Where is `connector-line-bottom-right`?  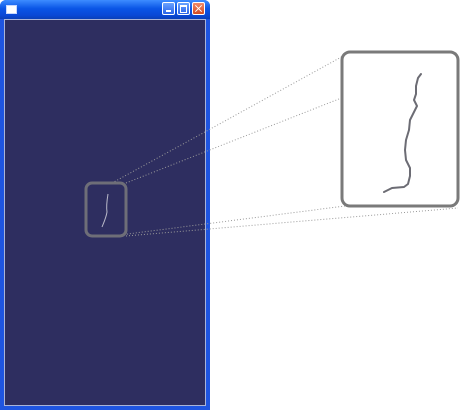
connector-line-bottom-right is located at coordinates (292, 222).